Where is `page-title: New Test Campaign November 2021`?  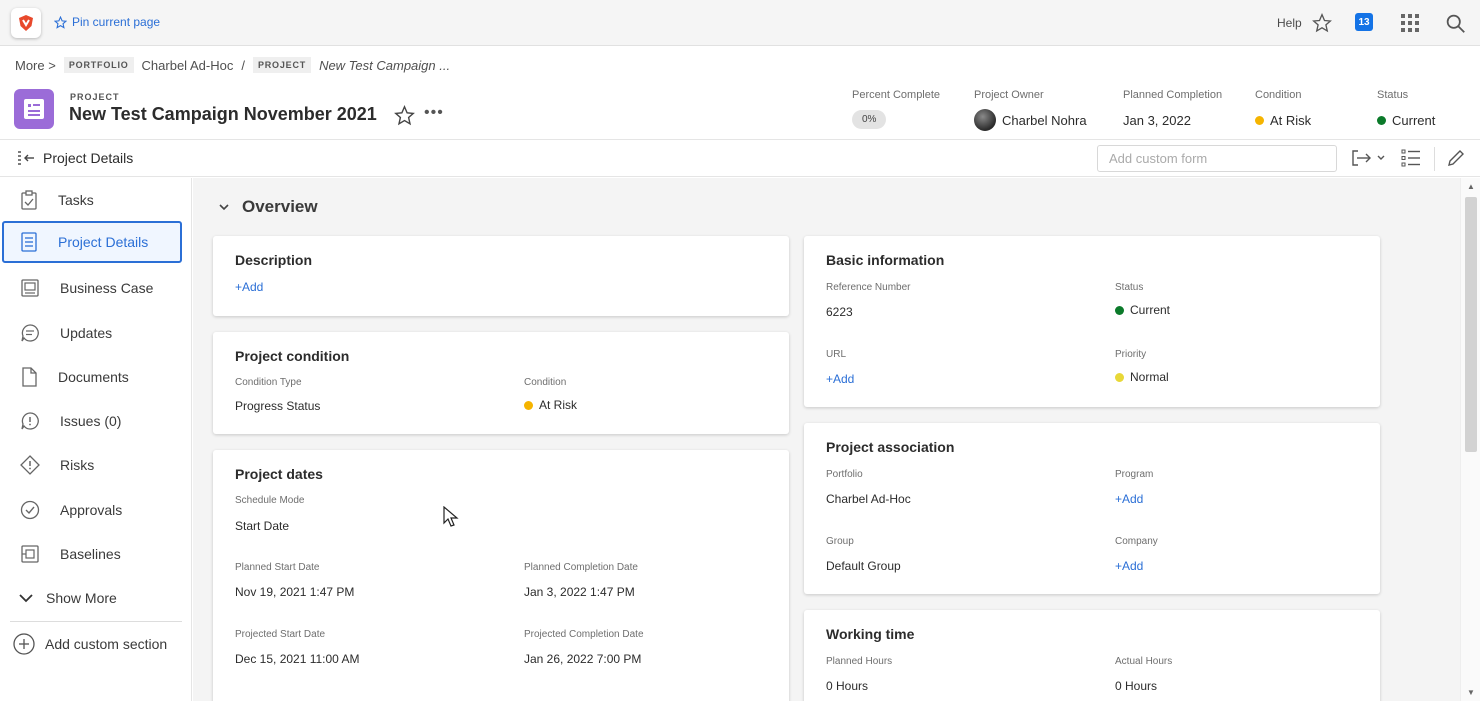
page-title: New Test Campaign November 2021 is located at coordinates (223, 114).